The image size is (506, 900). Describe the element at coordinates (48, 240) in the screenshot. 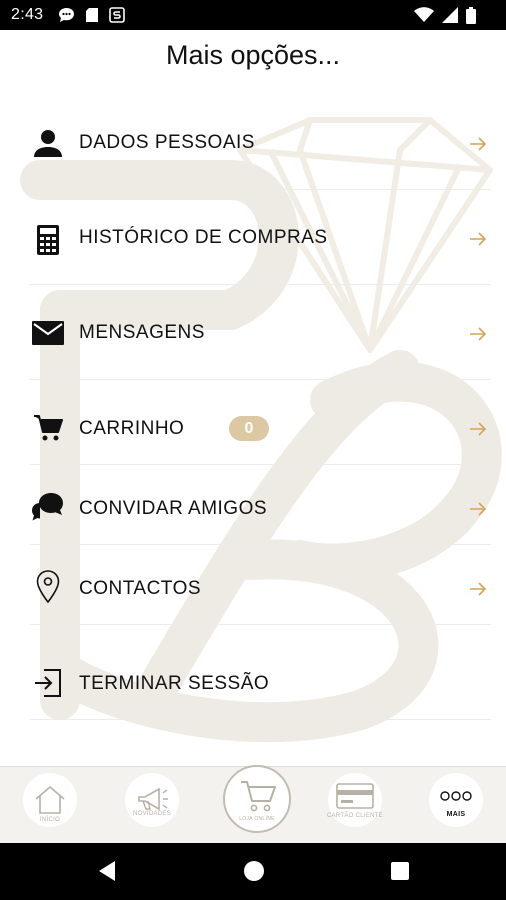

I see `calculator-icon` at that location.